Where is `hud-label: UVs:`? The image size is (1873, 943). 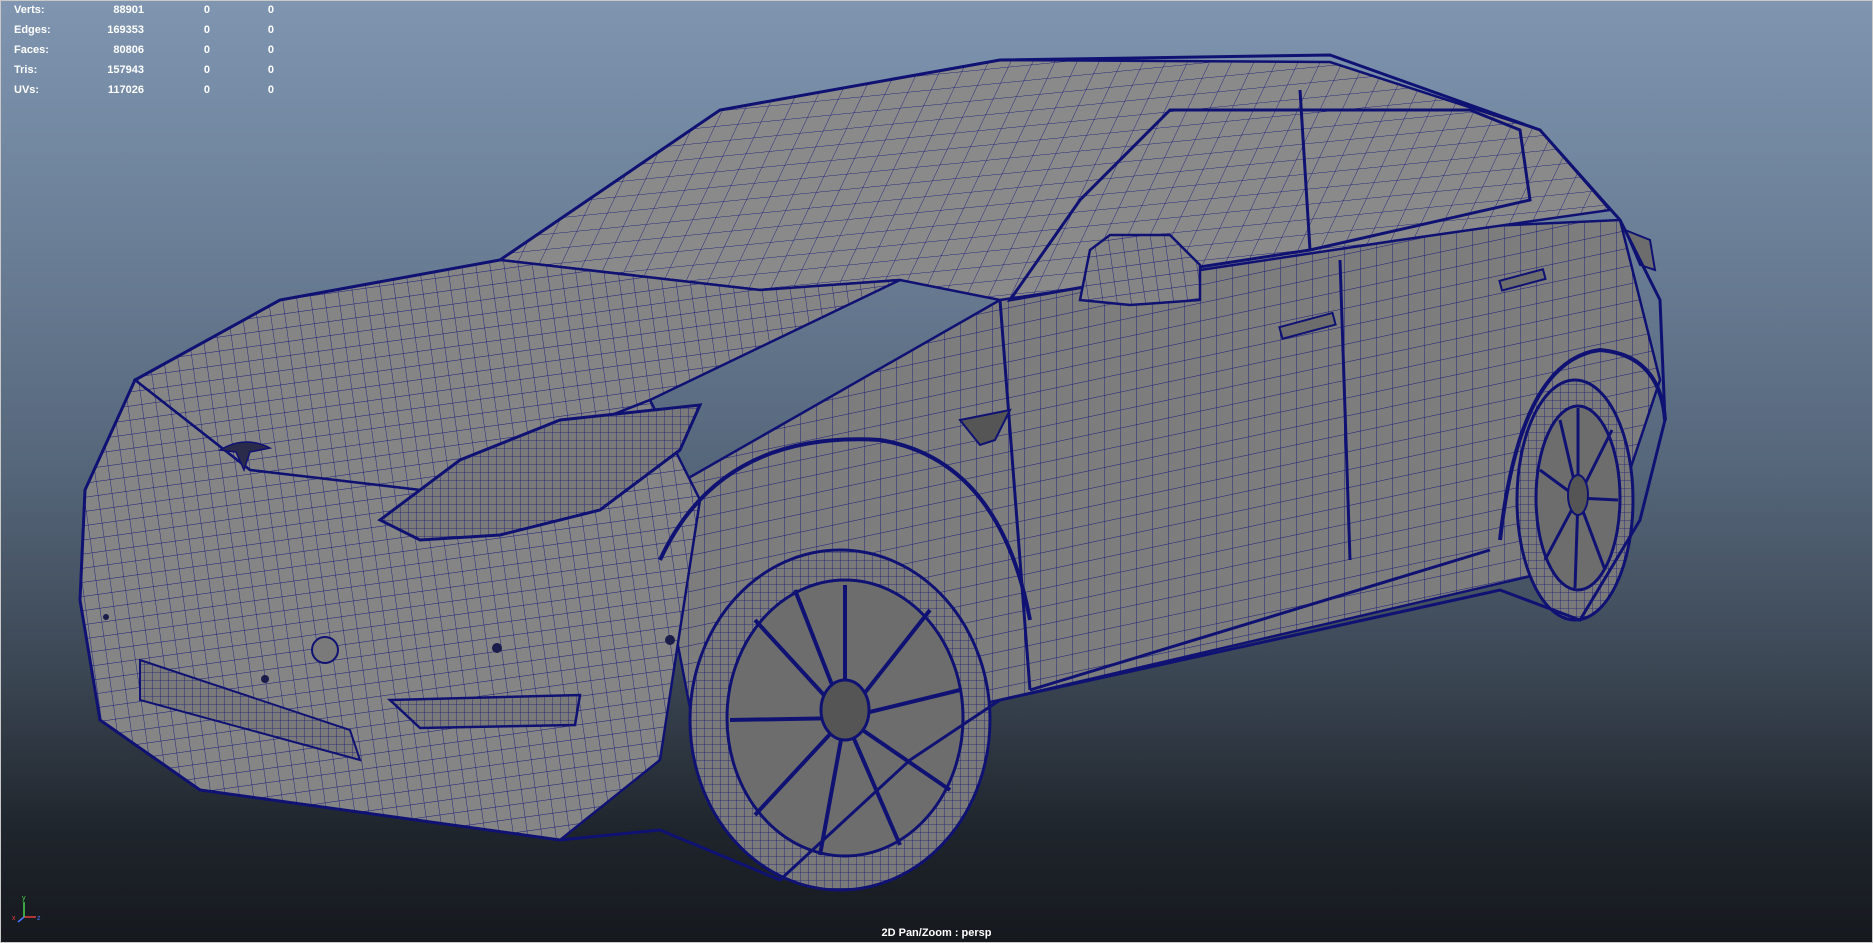 hud-label: UVs: is located at coordinates (27, 90).